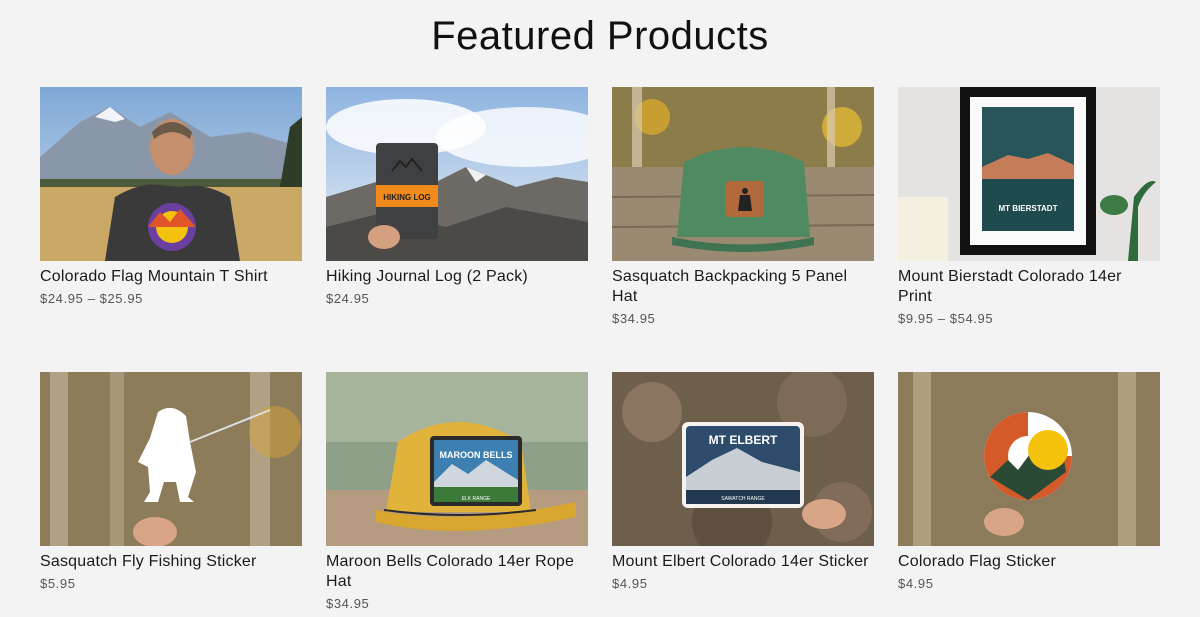 The height and width of the screenshot is (617, 1200). What do you see at coordinates (457, 277) in the screenshot?
I see `product-title: Hiking Journal Log (2 Pack)` at bounding box center [457, 277].